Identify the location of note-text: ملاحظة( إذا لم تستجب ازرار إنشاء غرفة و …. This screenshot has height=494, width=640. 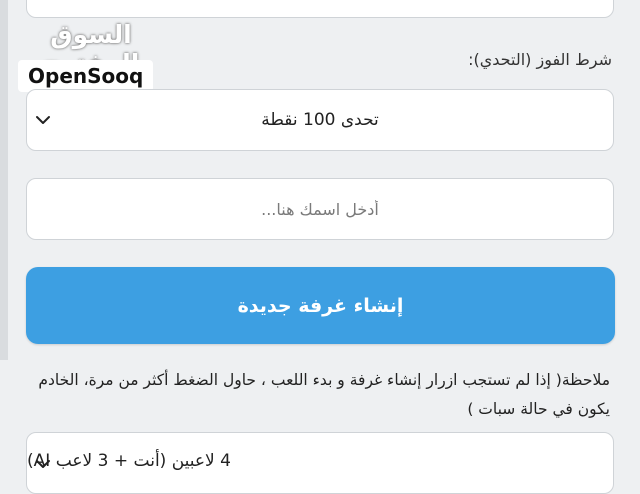
(324, 394).